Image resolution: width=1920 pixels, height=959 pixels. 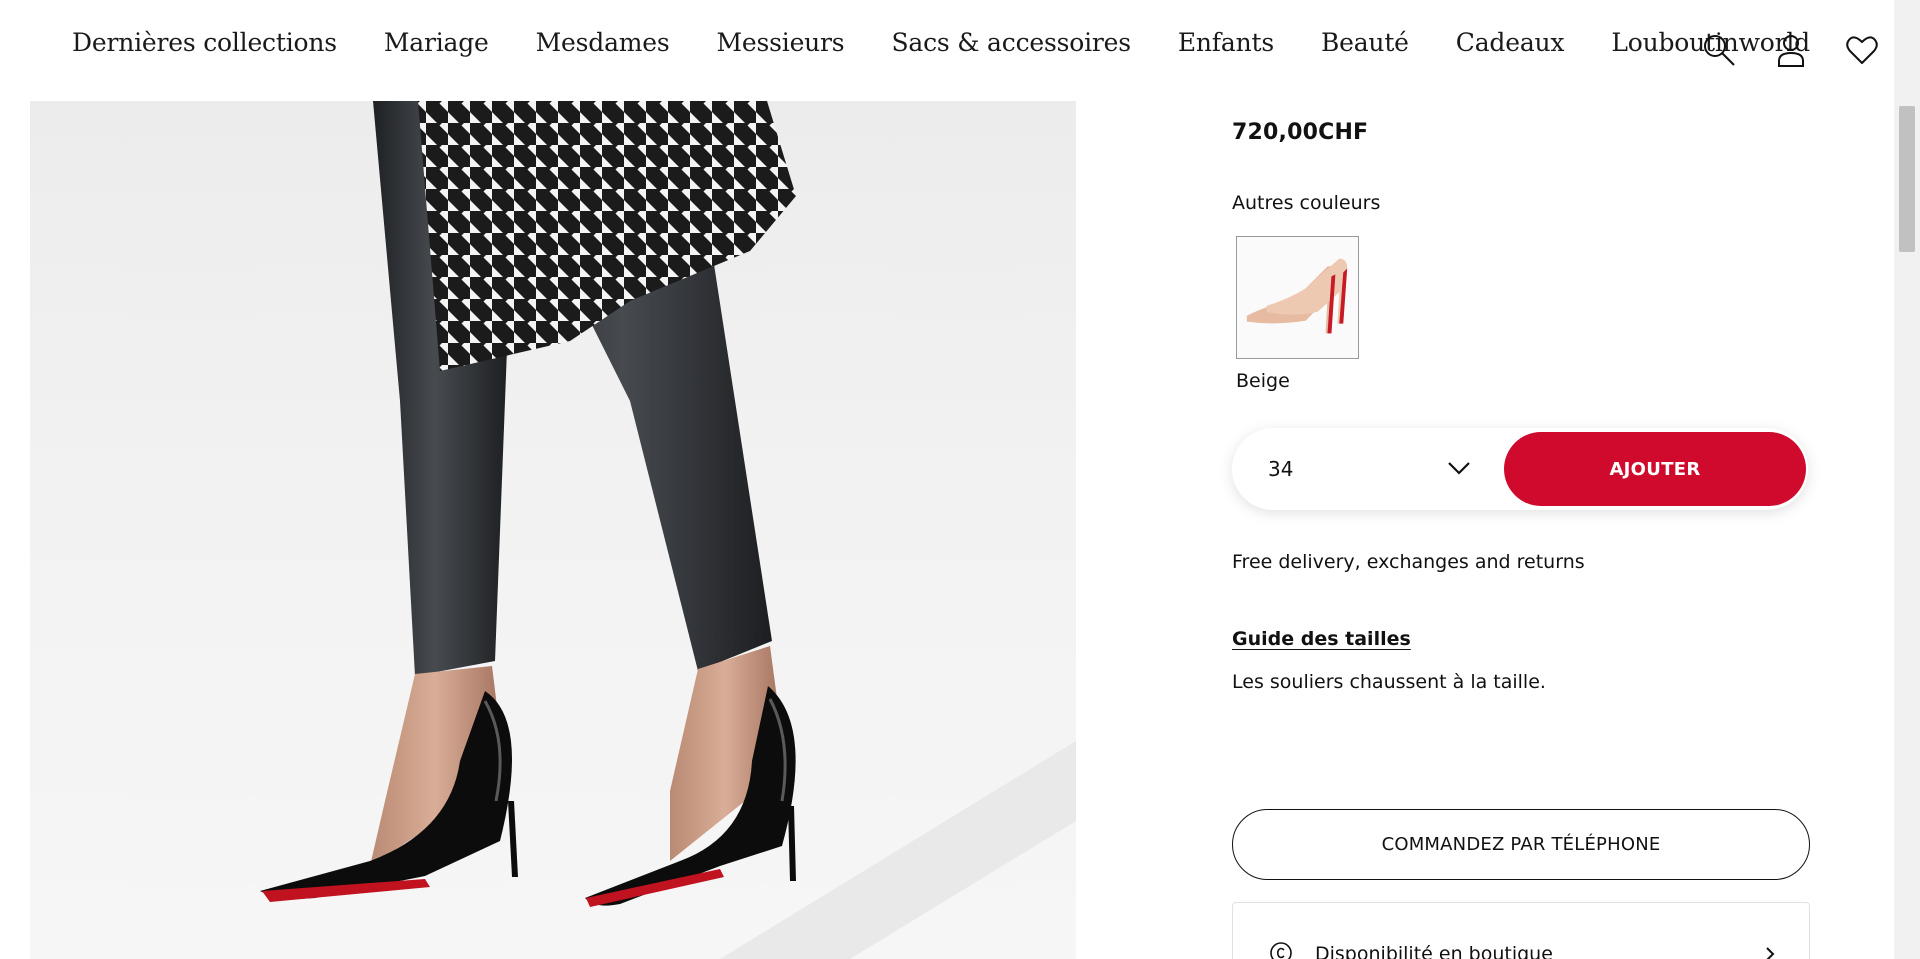 I want to click on other-colors-heading: Autres couleurs, so click(x=1306, y=203).